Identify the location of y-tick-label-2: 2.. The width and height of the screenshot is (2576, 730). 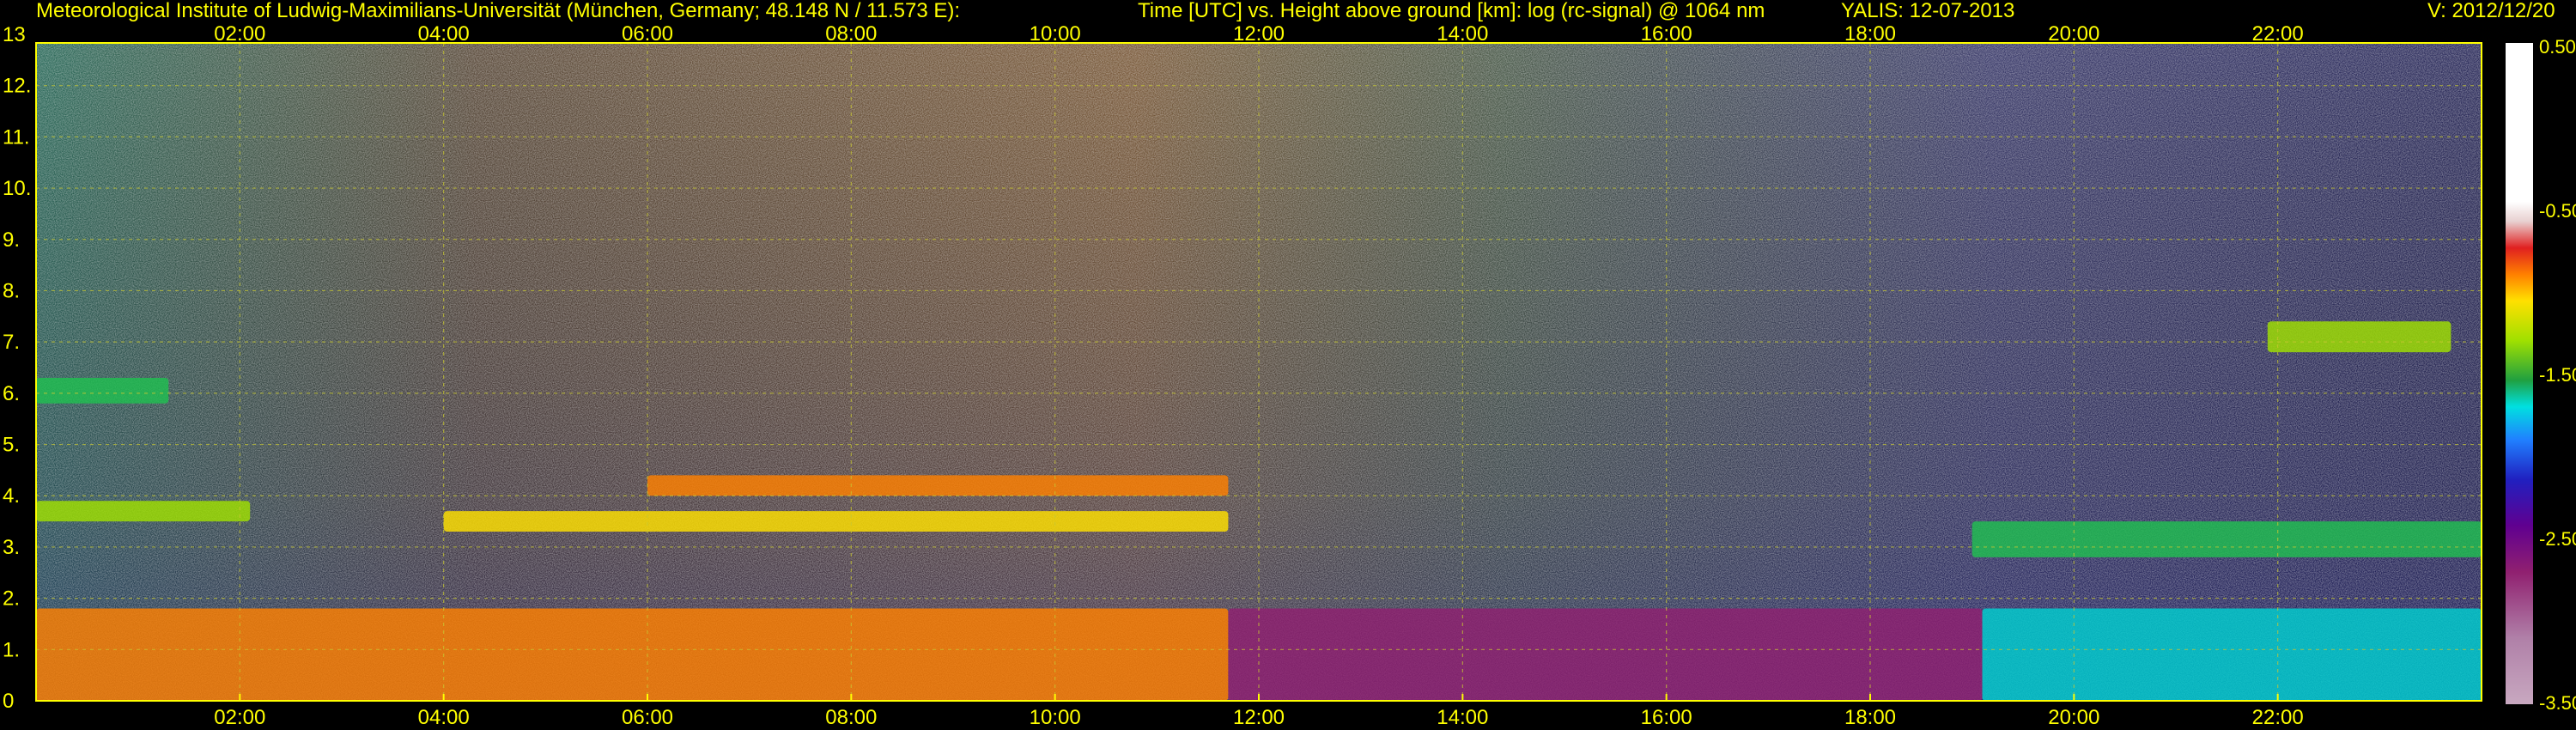
(11, 599).